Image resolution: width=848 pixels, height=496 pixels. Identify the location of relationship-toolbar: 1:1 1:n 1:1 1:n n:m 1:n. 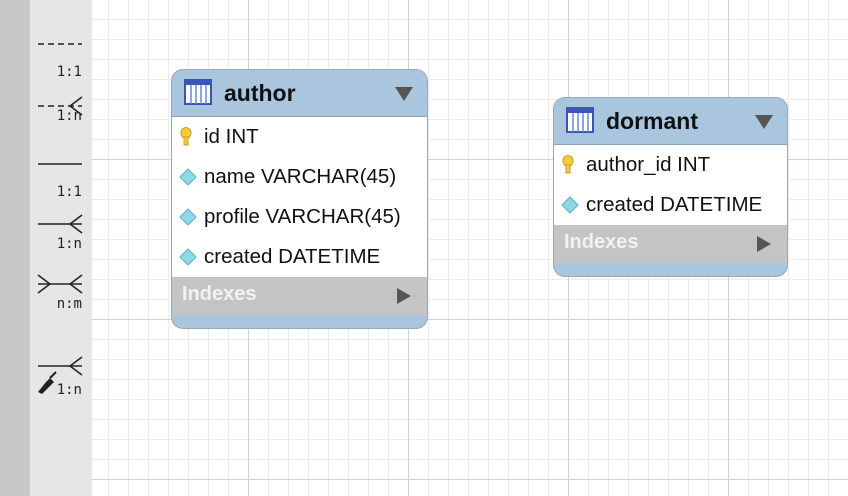
(62, 248).